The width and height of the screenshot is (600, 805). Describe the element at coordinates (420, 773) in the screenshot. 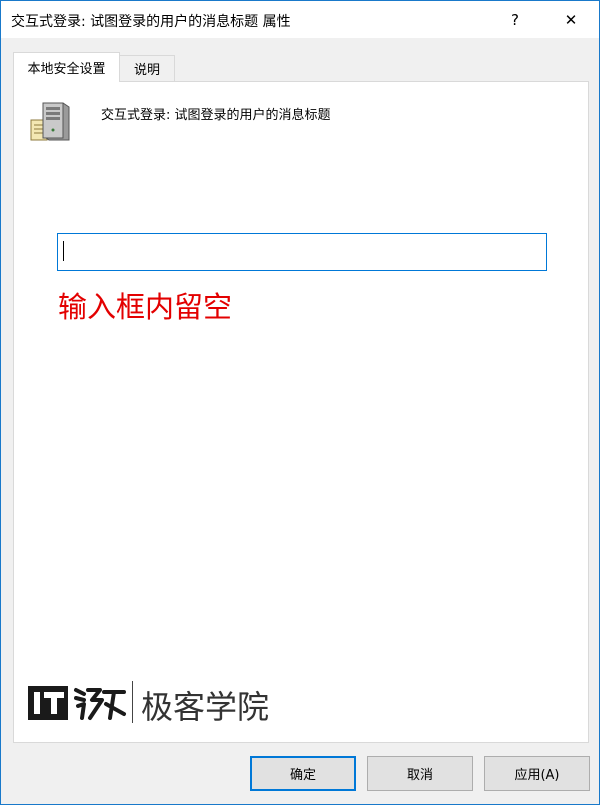

I see `cancel-button: 取消` at that location.